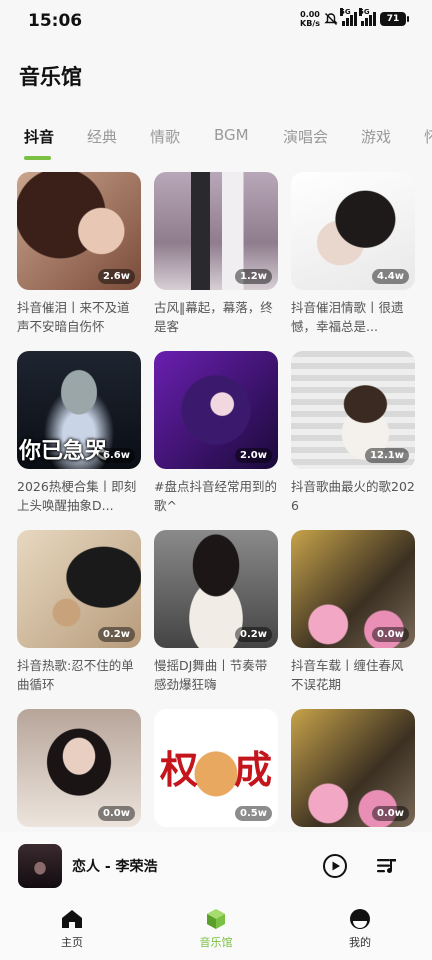 This screenshot has width=432, height=960. What do you see at coordinates (216, 919) in the screenshot?
I see `music-hall-icon` at bounding box center [216, 919].